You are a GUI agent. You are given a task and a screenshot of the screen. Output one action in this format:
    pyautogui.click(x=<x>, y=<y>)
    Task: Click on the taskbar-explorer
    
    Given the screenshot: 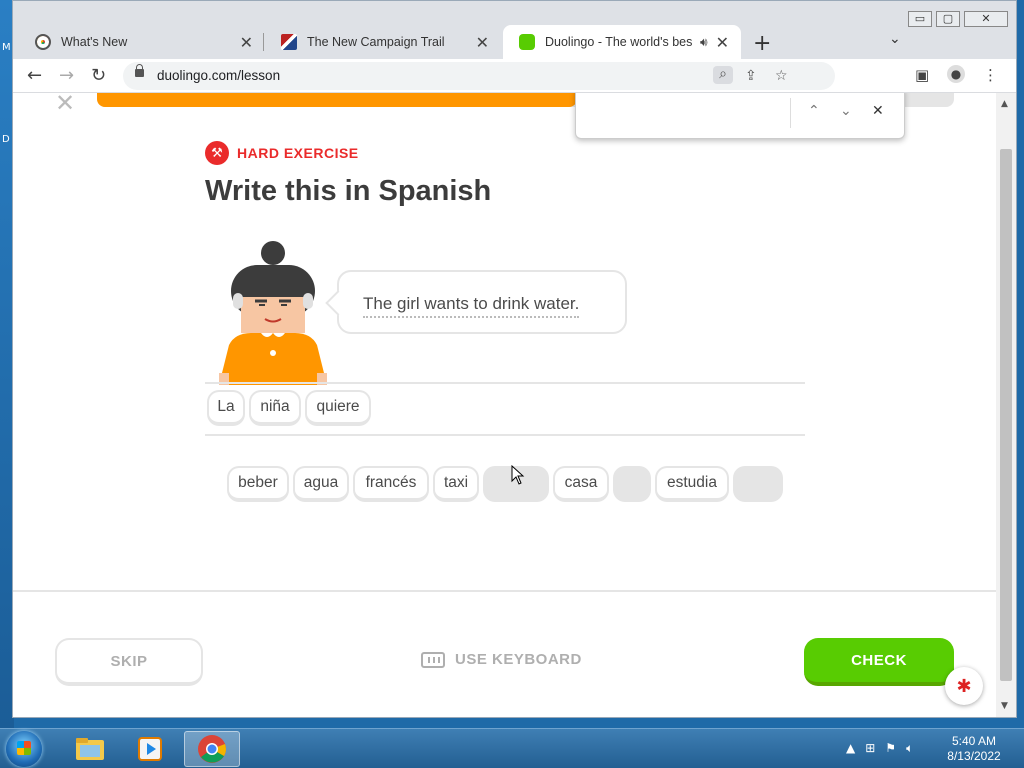 What is the action you would take?
    pyautogui.click(x=90, y=749)
    